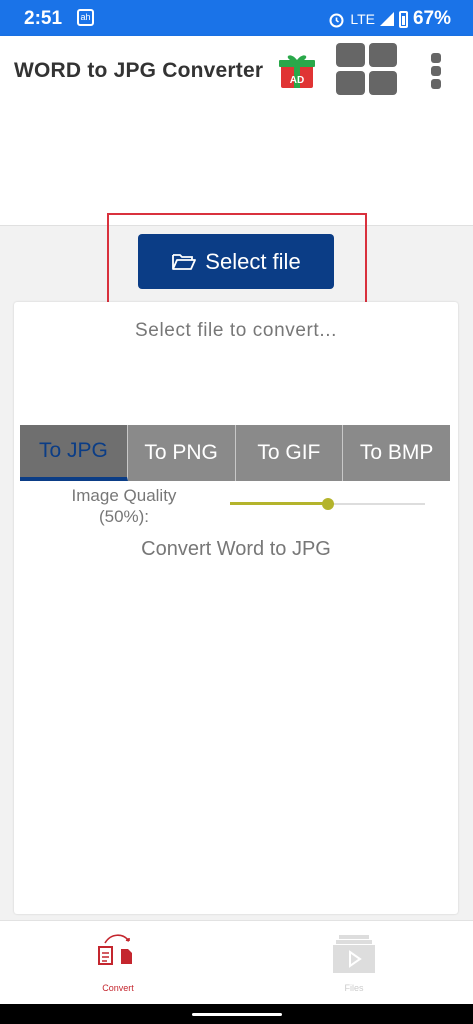 This screenshot has width=473, height=1024. Describe the element at coordinates (124, 516) in the screenshot. I see `quality-label-line2: (50%):` at that location.